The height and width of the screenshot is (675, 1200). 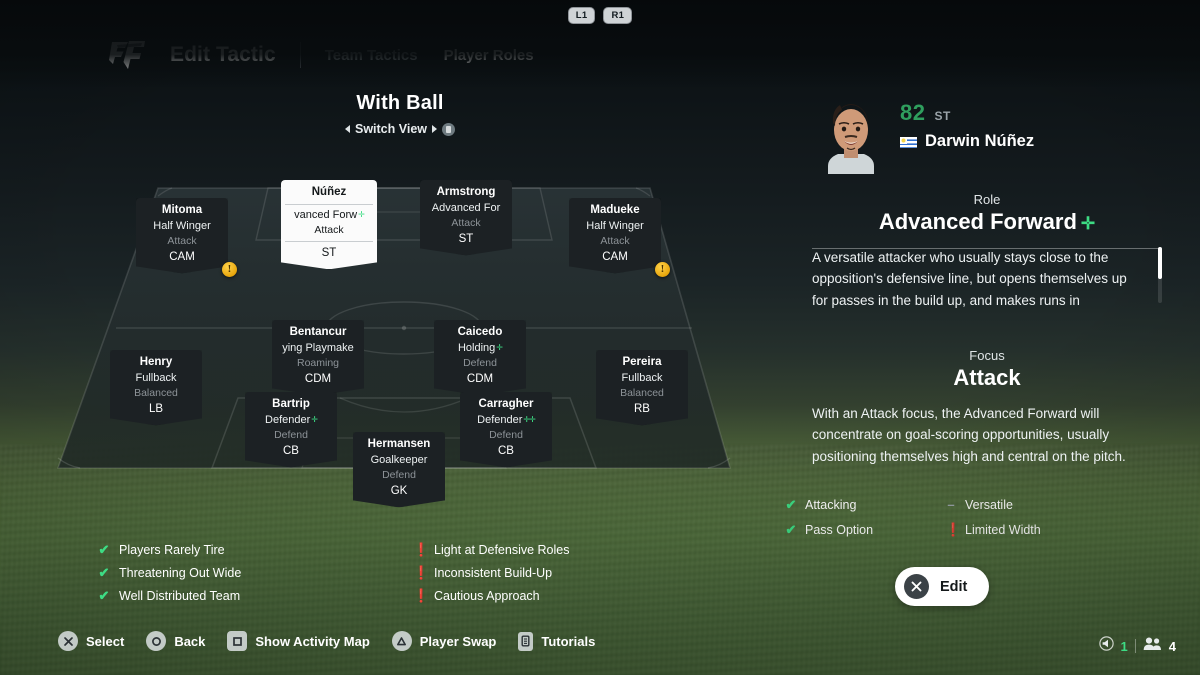 I want to click on player-card-name: Hermansen, so click(x=399, y=444).